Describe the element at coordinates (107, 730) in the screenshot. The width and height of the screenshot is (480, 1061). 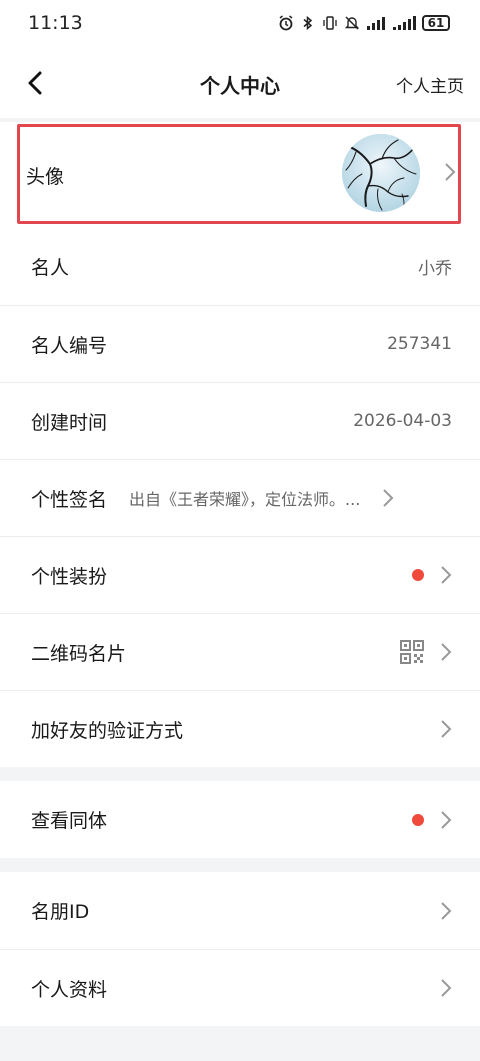
I see `verify-label: 加好友的验证方式` at that location.